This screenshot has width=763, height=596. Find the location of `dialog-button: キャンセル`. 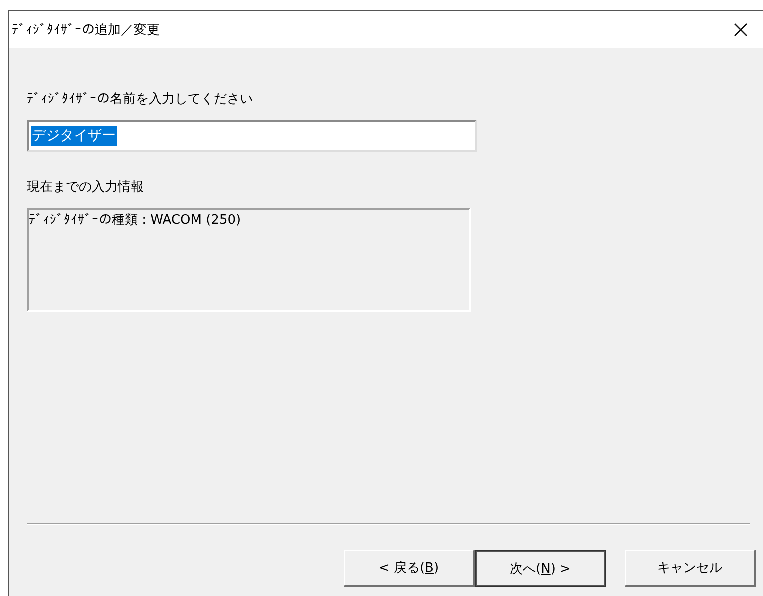

dialog-button: キャンセル is located at coordinates (690, 568).